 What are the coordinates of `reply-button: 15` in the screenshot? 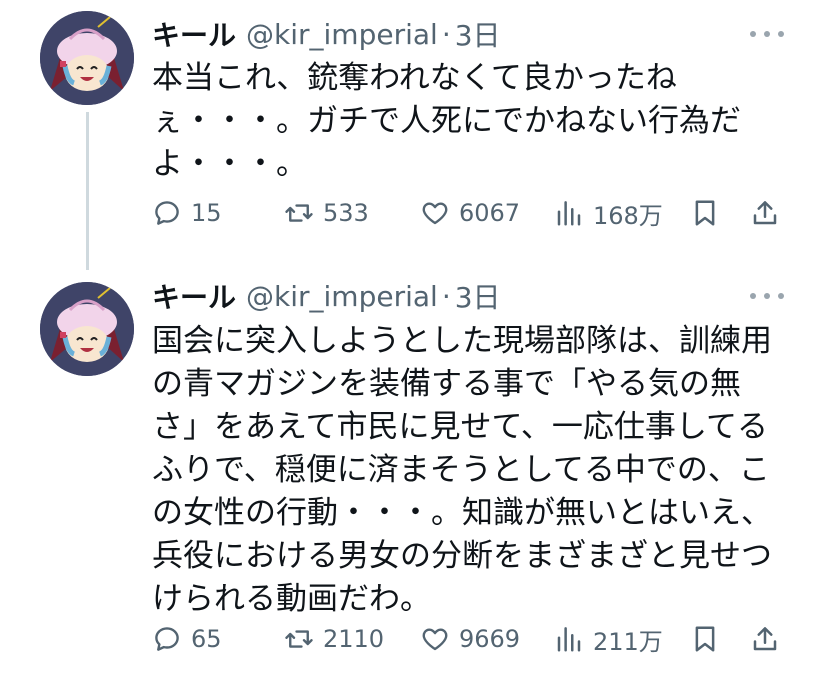 It's located at (187, 213).